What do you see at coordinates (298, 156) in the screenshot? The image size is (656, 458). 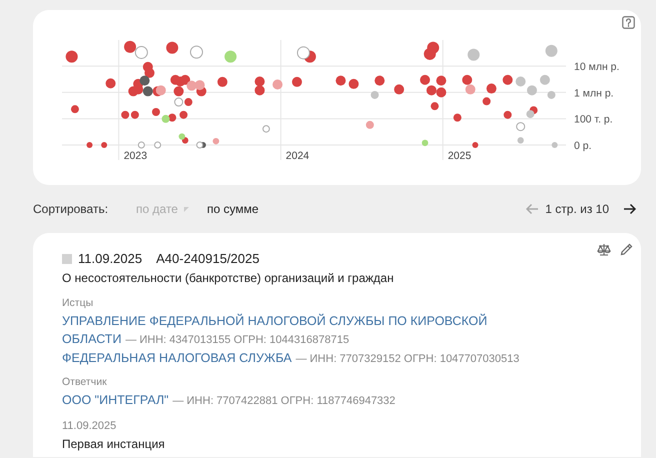 I see `axis-label: 2024` at bounding box center [298, 156].